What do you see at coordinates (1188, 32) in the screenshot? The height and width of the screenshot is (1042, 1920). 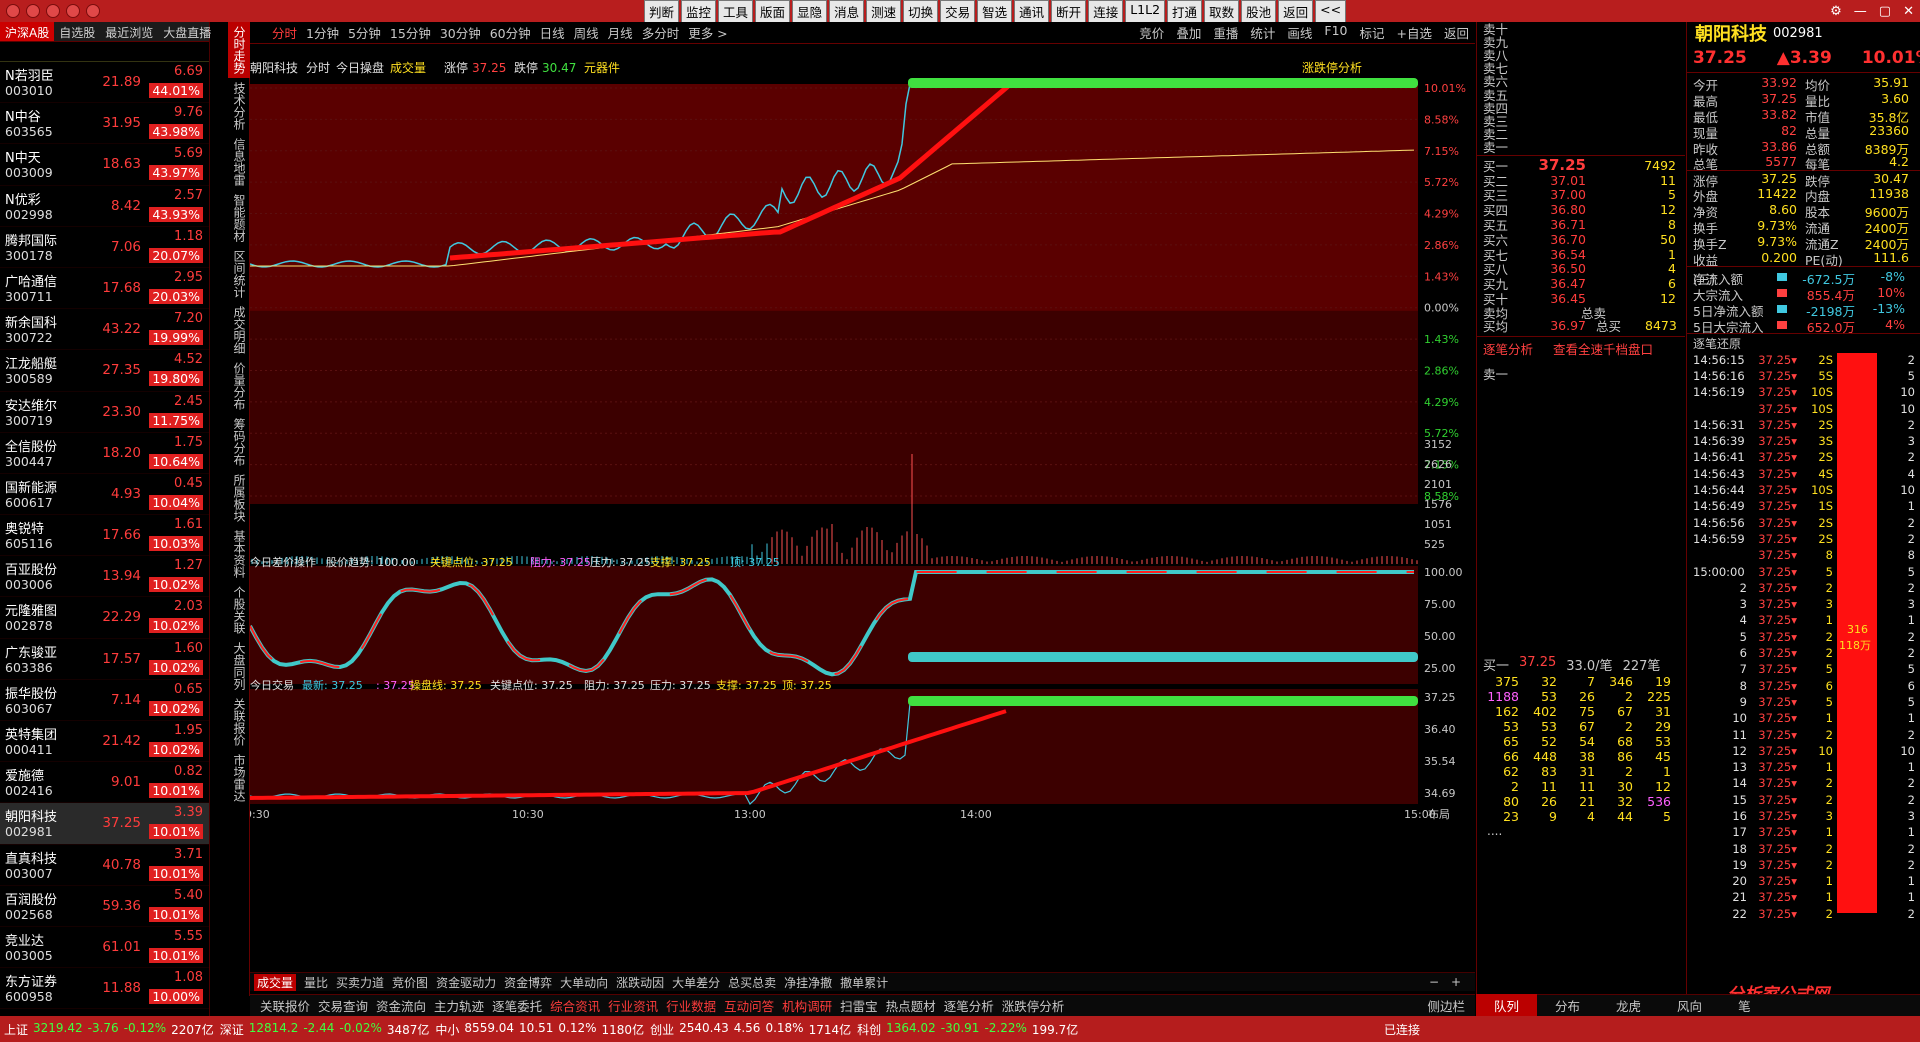 I see `toolbar-button: 叠加` at bounding box center [1188, 32].